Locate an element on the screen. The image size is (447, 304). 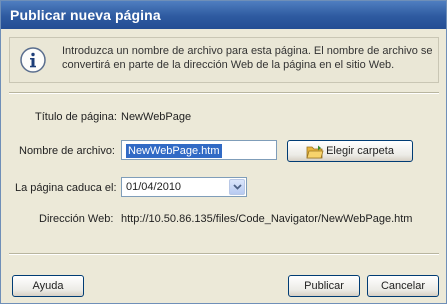
filename-label: Nombre de archivo: is located at coordinates (67, 151).